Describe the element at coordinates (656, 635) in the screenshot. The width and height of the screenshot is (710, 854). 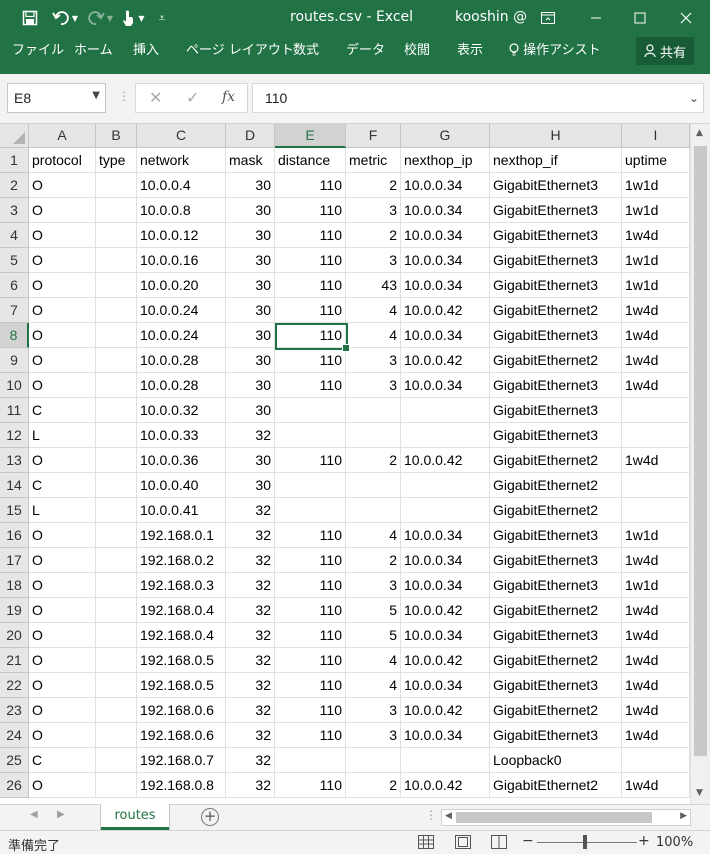
I see `cell-I20: 1w4d` at that location.